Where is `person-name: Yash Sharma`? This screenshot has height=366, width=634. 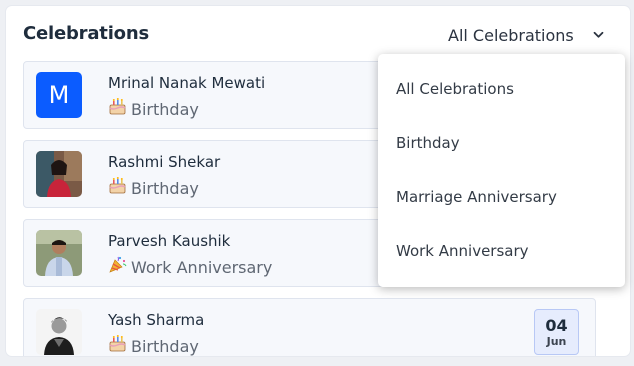 person-name: Yash Sharma is located at coordinates (156, 320).